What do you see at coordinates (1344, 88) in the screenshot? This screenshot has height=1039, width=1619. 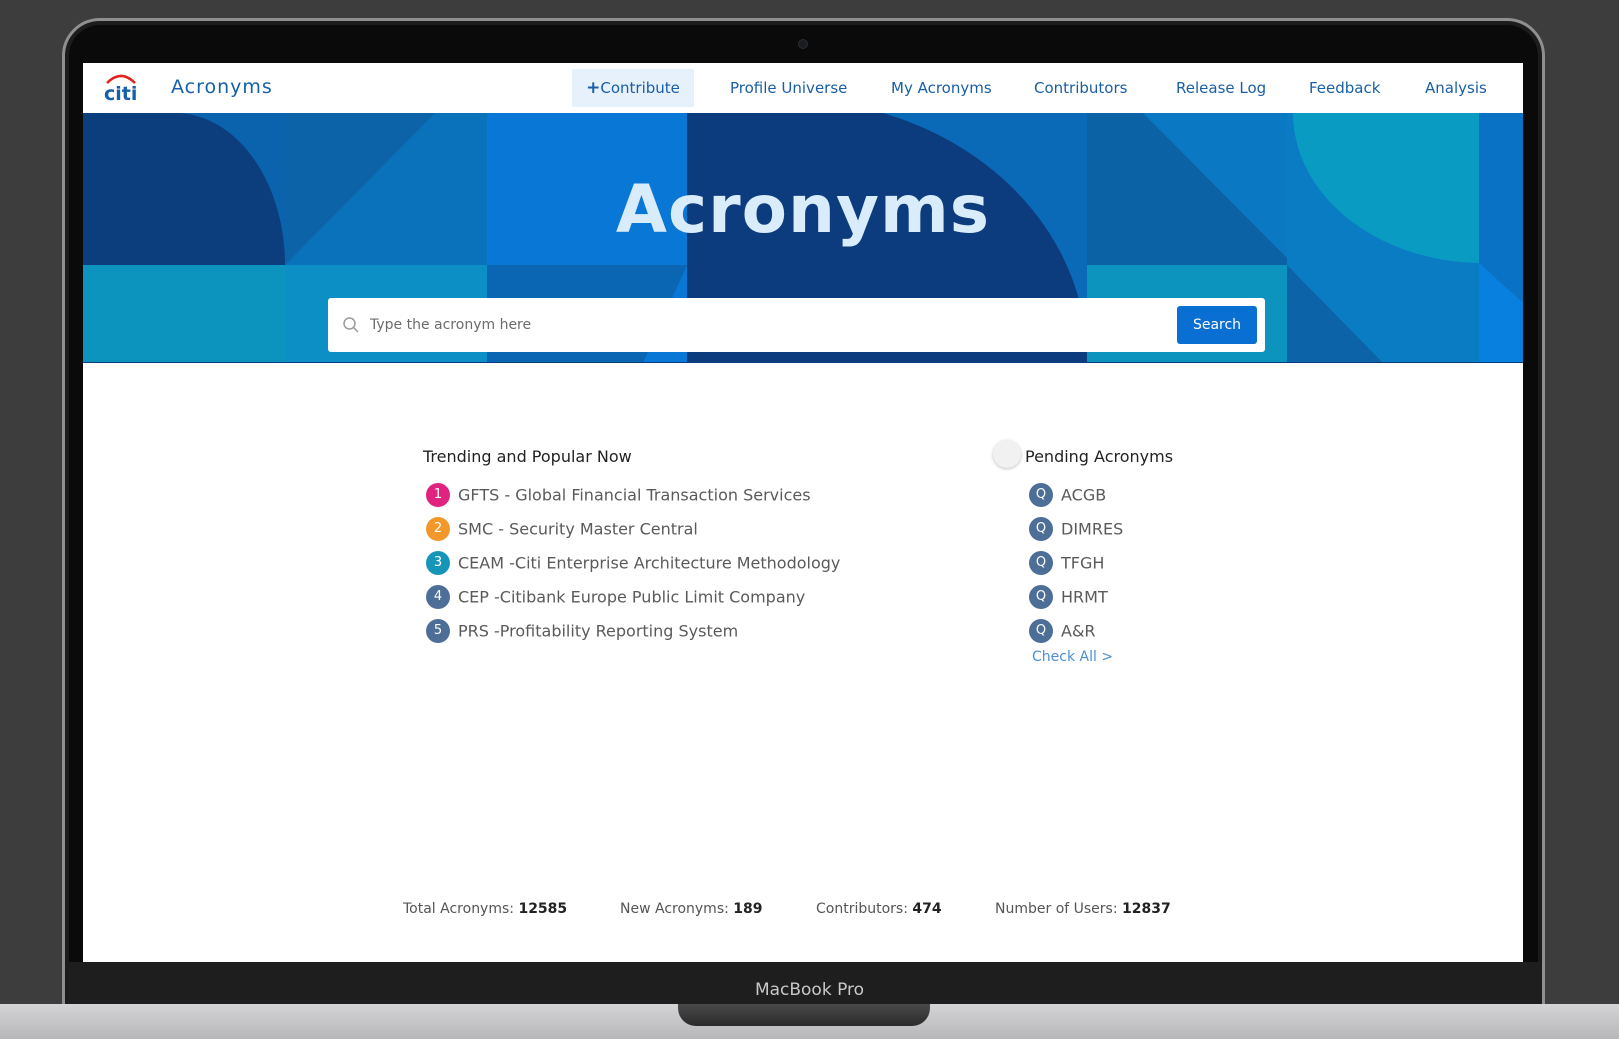 I see `nav-feedback: Feedback` at bounding box center [1344, 88].